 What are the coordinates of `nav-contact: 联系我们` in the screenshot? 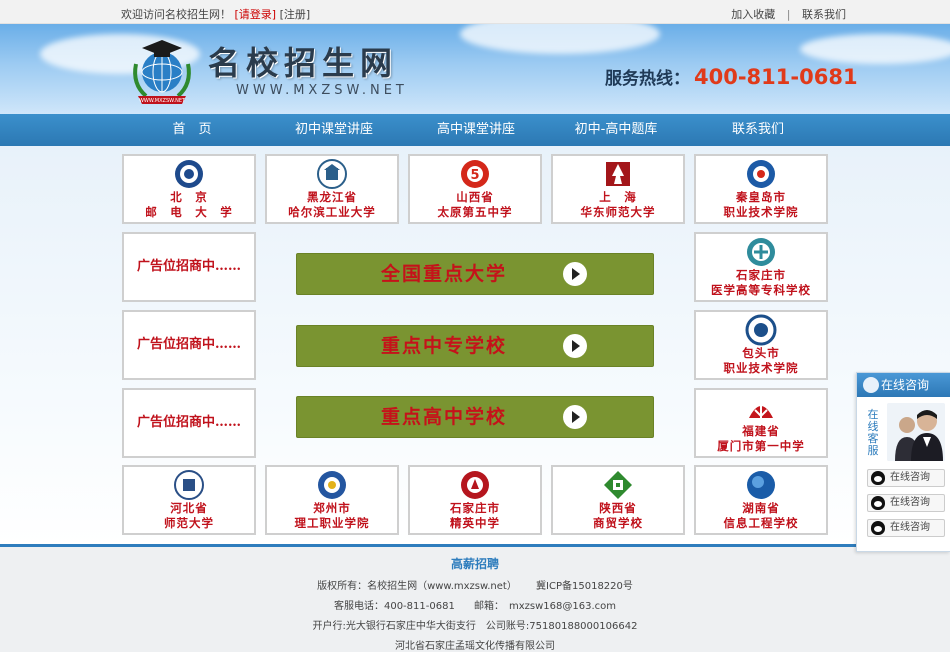 It's located at (758, 130).